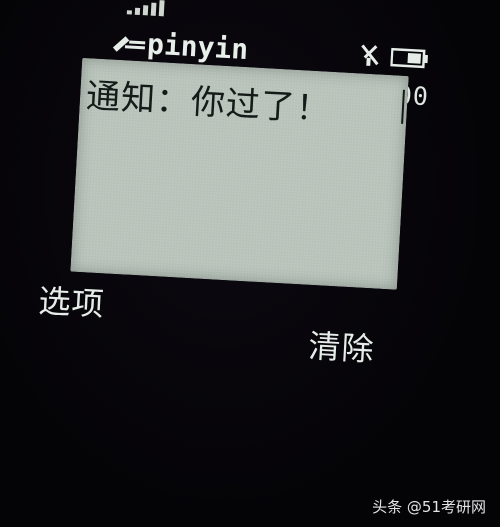  I want to click on options-softkey: 选项, so click(71, 301).